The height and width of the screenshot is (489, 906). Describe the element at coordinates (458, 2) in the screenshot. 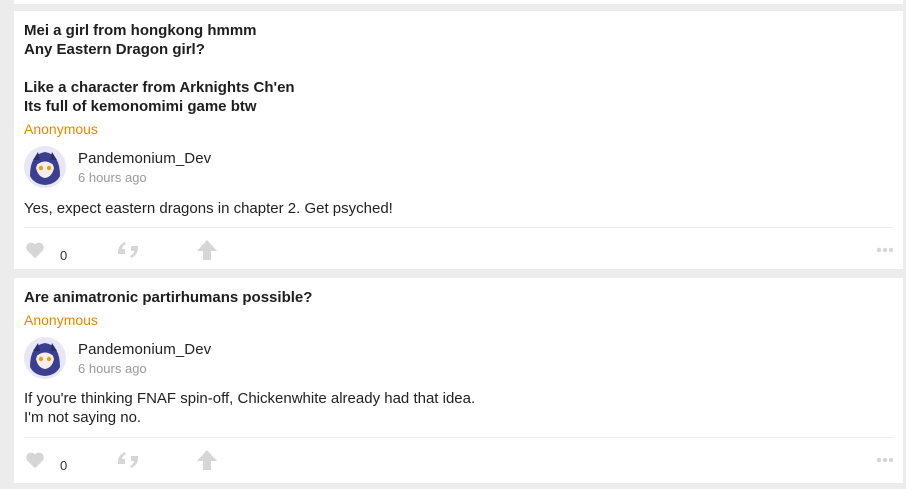

I see `previous-card-edge` at that location.